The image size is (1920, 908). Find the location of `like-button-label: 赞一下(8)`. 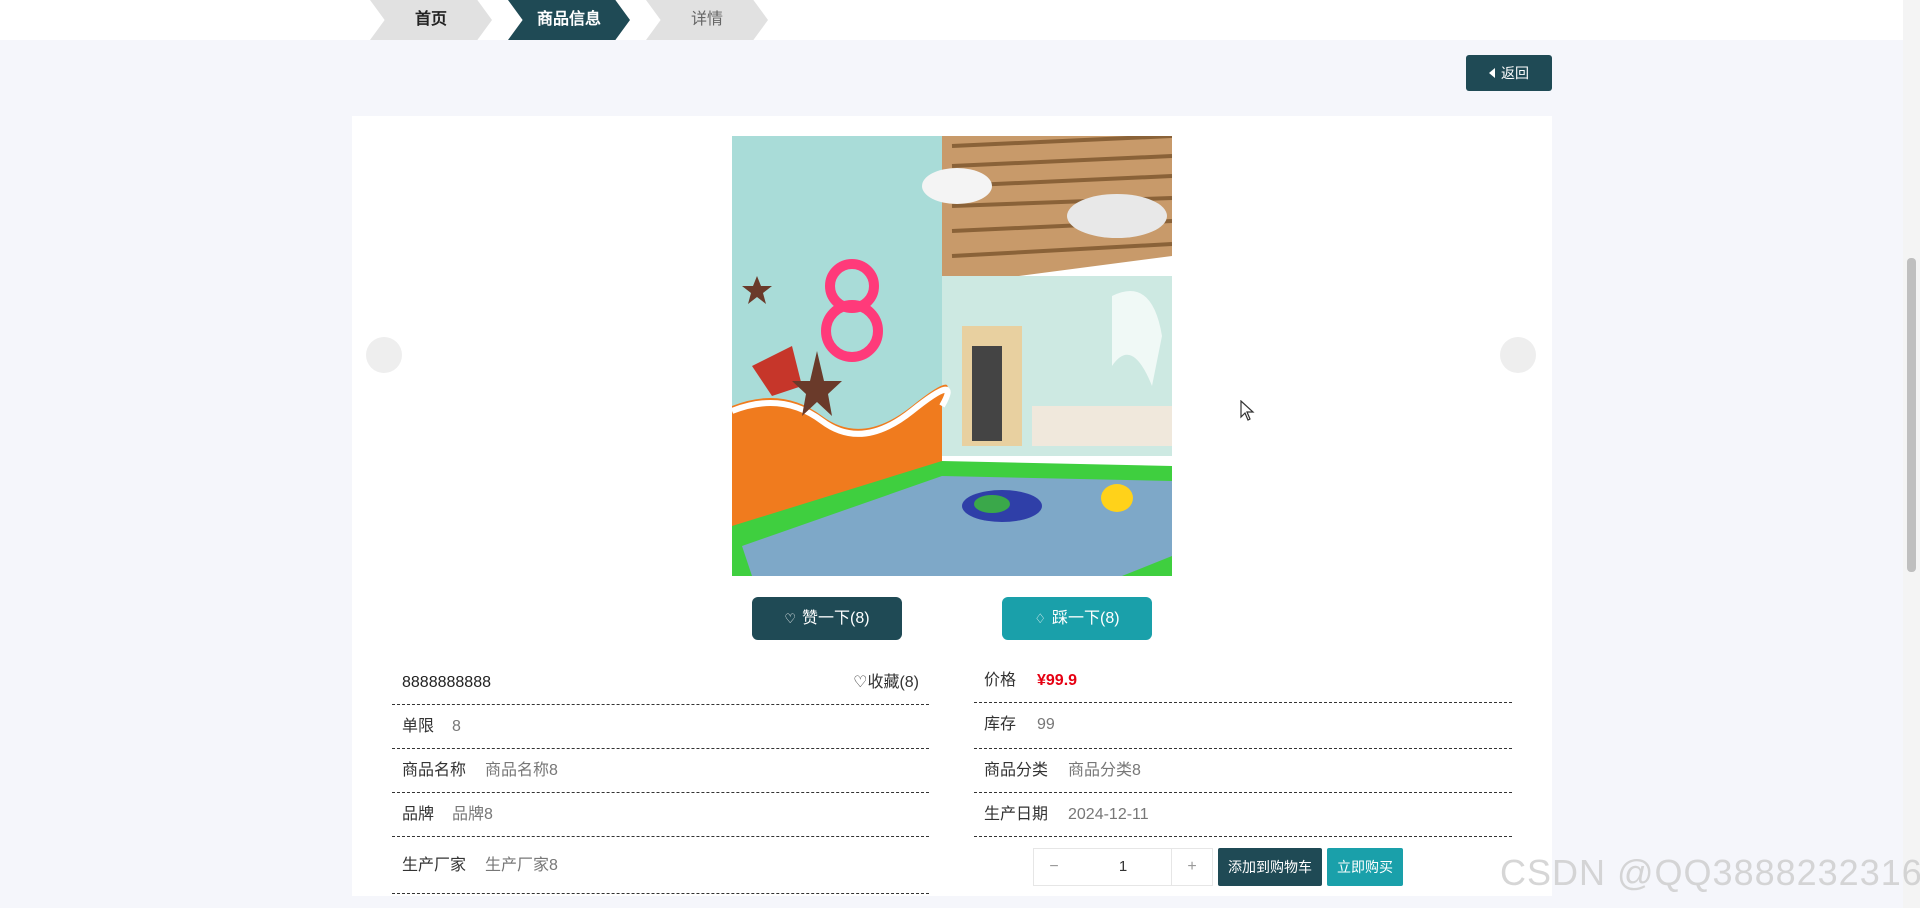

like-button-label: 赞一下(8) is located at coordinates (836, 618).